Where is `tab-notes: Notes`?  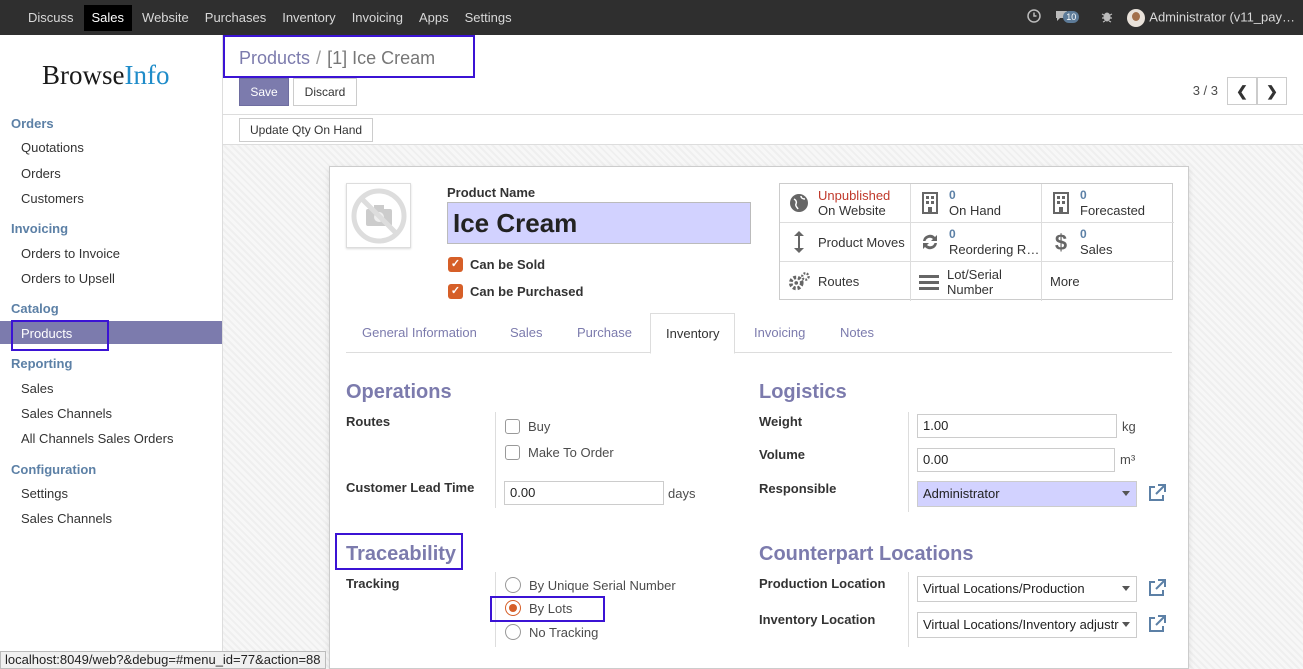 tab-notes: Notes is located at coordinates (857, 332).